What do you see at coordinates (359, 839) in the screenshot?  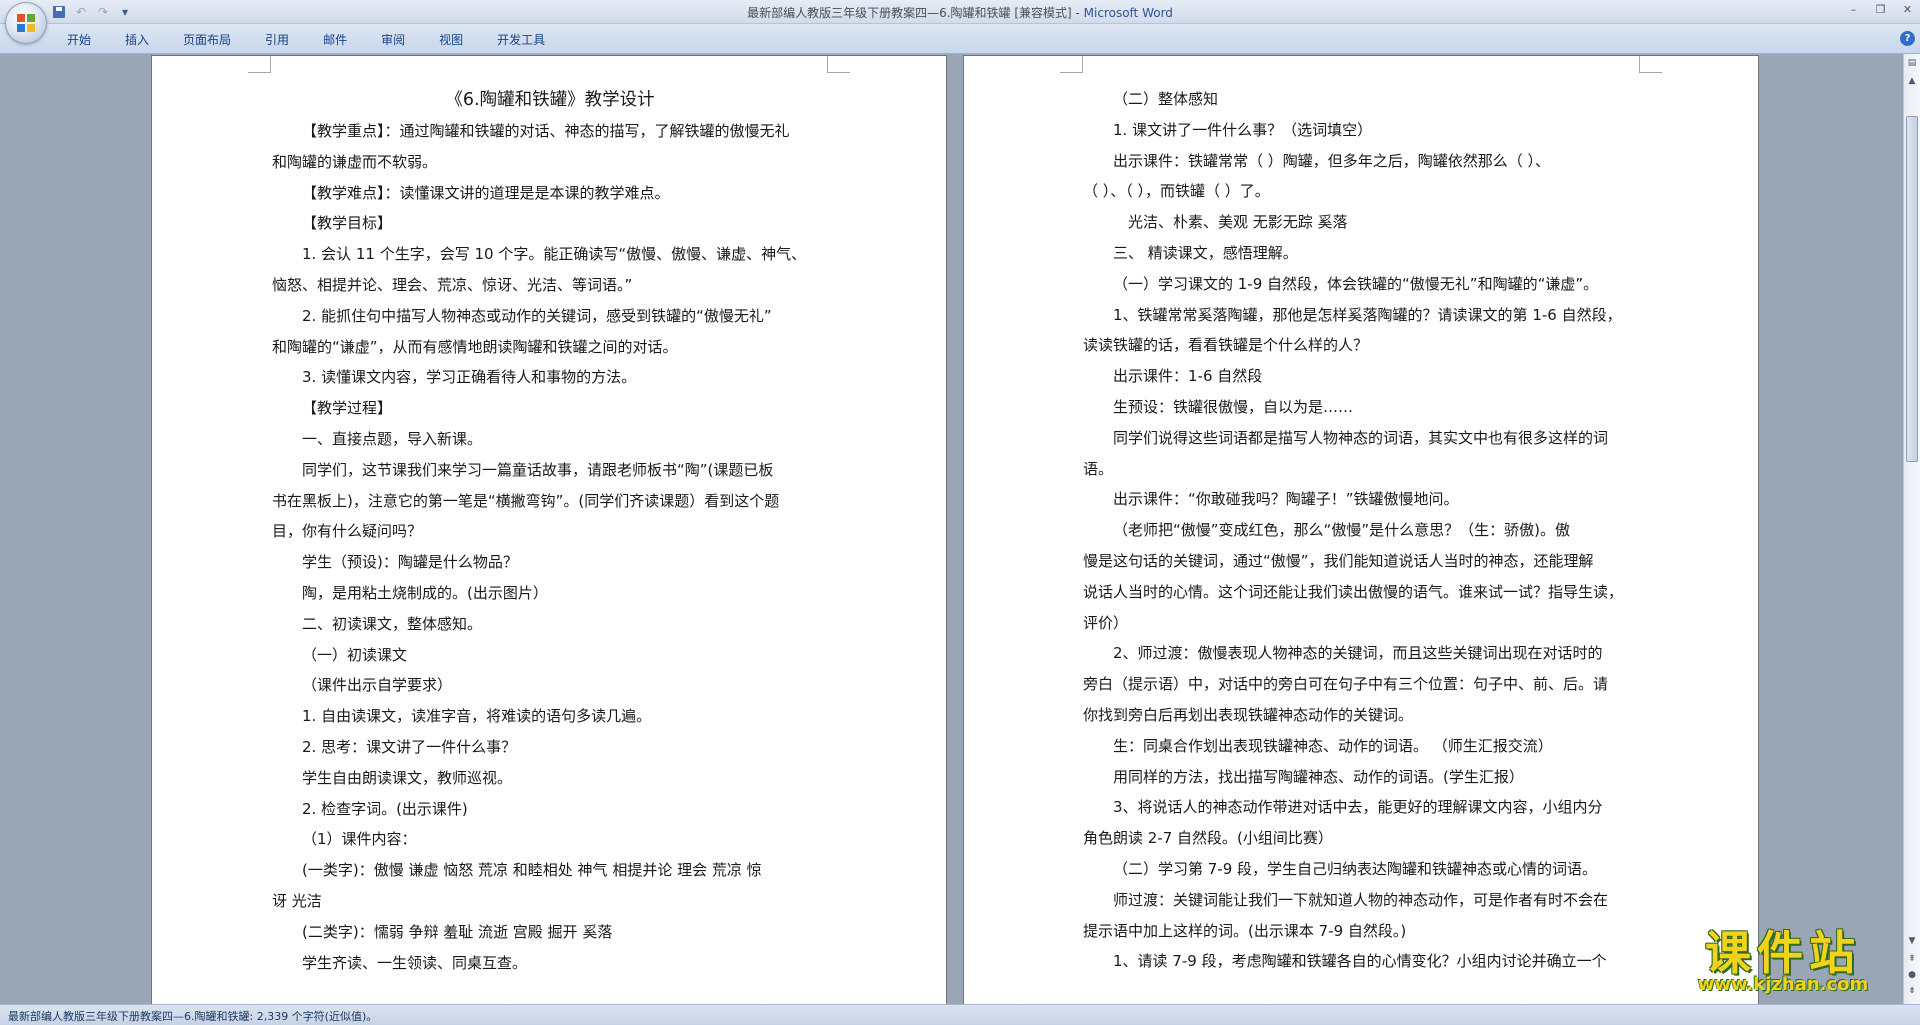 I see `paragraph-line: （1）课件内容：` at bounding box center [359, 839].